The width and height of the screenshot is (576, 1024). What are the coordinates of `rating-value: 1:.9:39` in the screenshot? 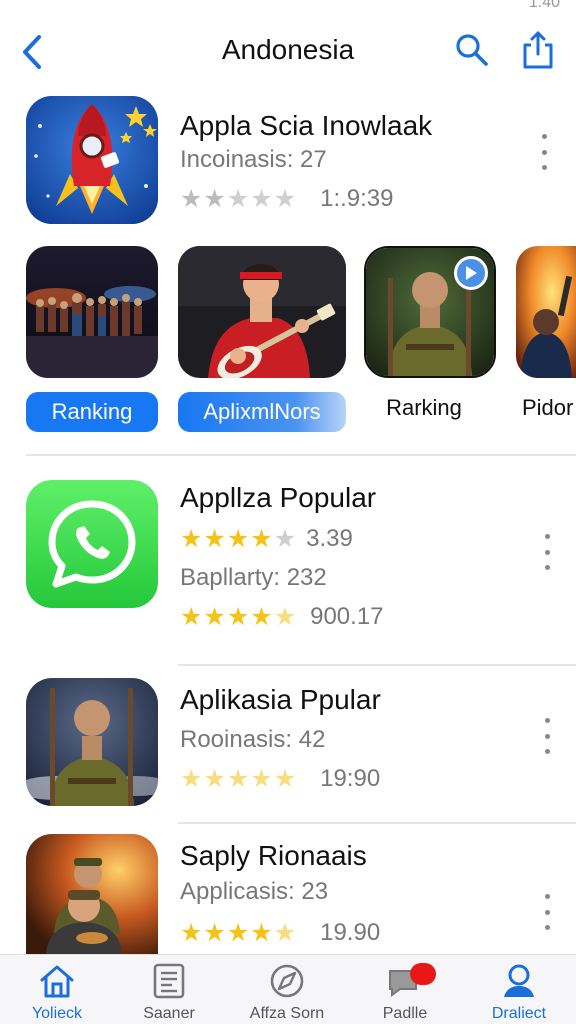 It's located at (357, 198).